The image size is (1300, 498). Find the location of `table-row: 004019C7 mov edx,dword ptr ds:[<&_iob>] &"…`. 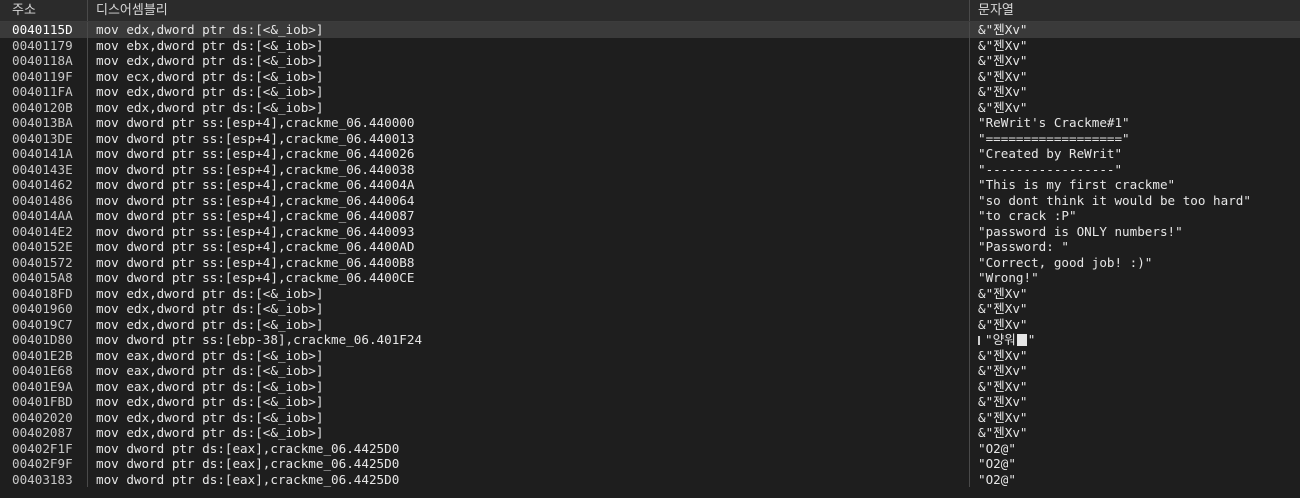

table-row: 004019C7 mov edx,dword ptr ds:[<&_iob>] &"… is located at coordinates (650, 324).